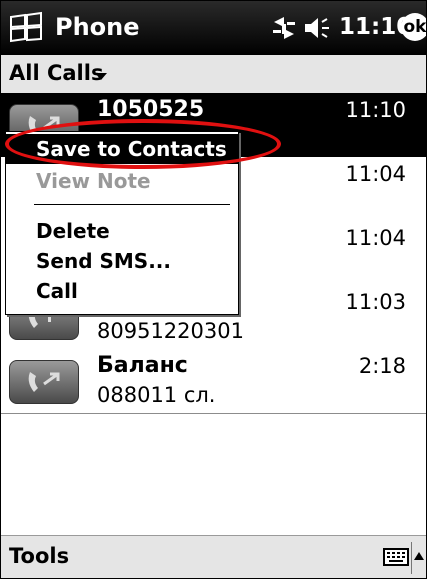 Image resolution: width=427 pixels, height=579 pixels. I want to click on connectivity-icon, so click(284, 28).